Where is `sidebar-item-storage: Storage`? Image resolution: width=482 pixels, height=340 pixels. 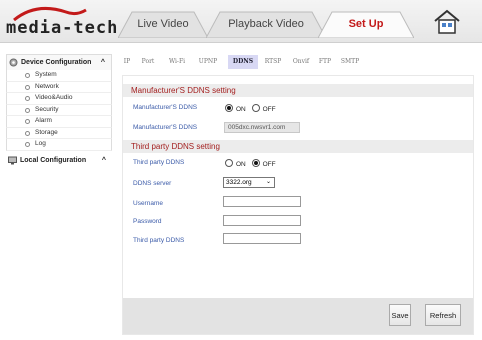
sidebar-item-storage: Storage is located at coordinates (59, 133).